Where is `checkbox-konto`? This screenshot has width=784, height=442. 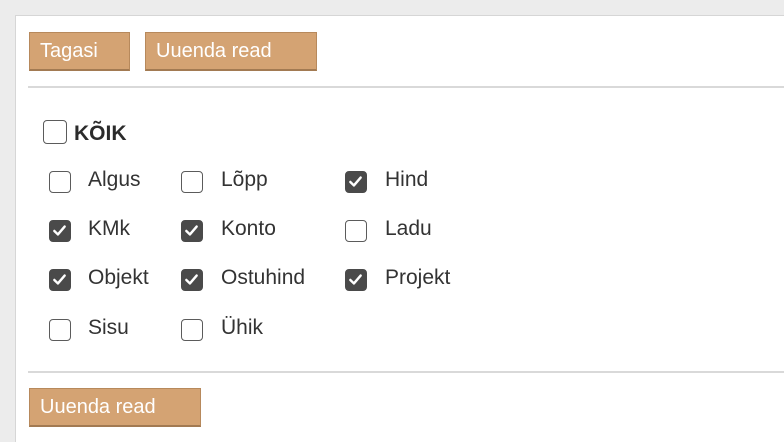
checkbox-konto is located at coordinates (192, 231).